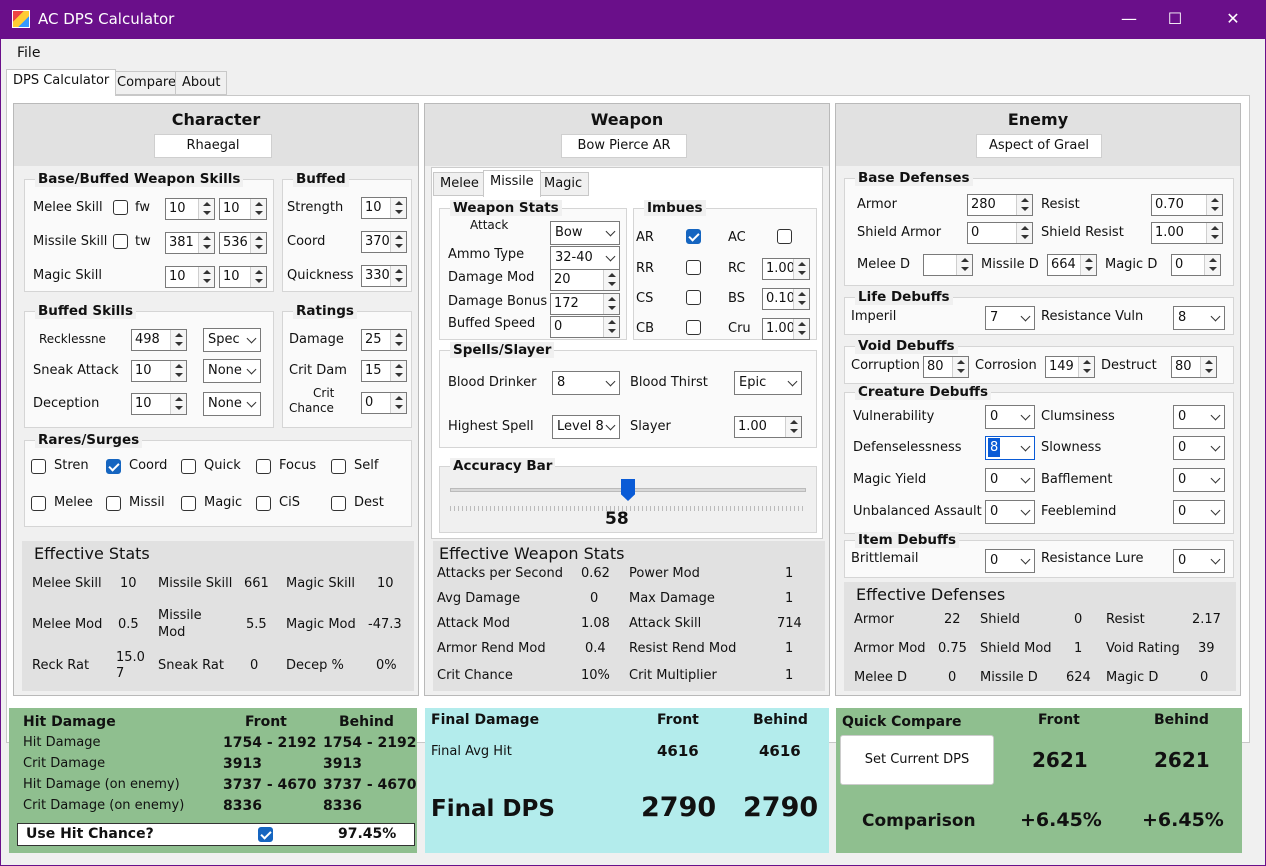 Image resolution: width=1266 pixels, height=866 pixels. What do you see at coordinates (1000, 233) in the screenshot?
I see `shield-armor-input: 0` at bounding box center [1000, 233].